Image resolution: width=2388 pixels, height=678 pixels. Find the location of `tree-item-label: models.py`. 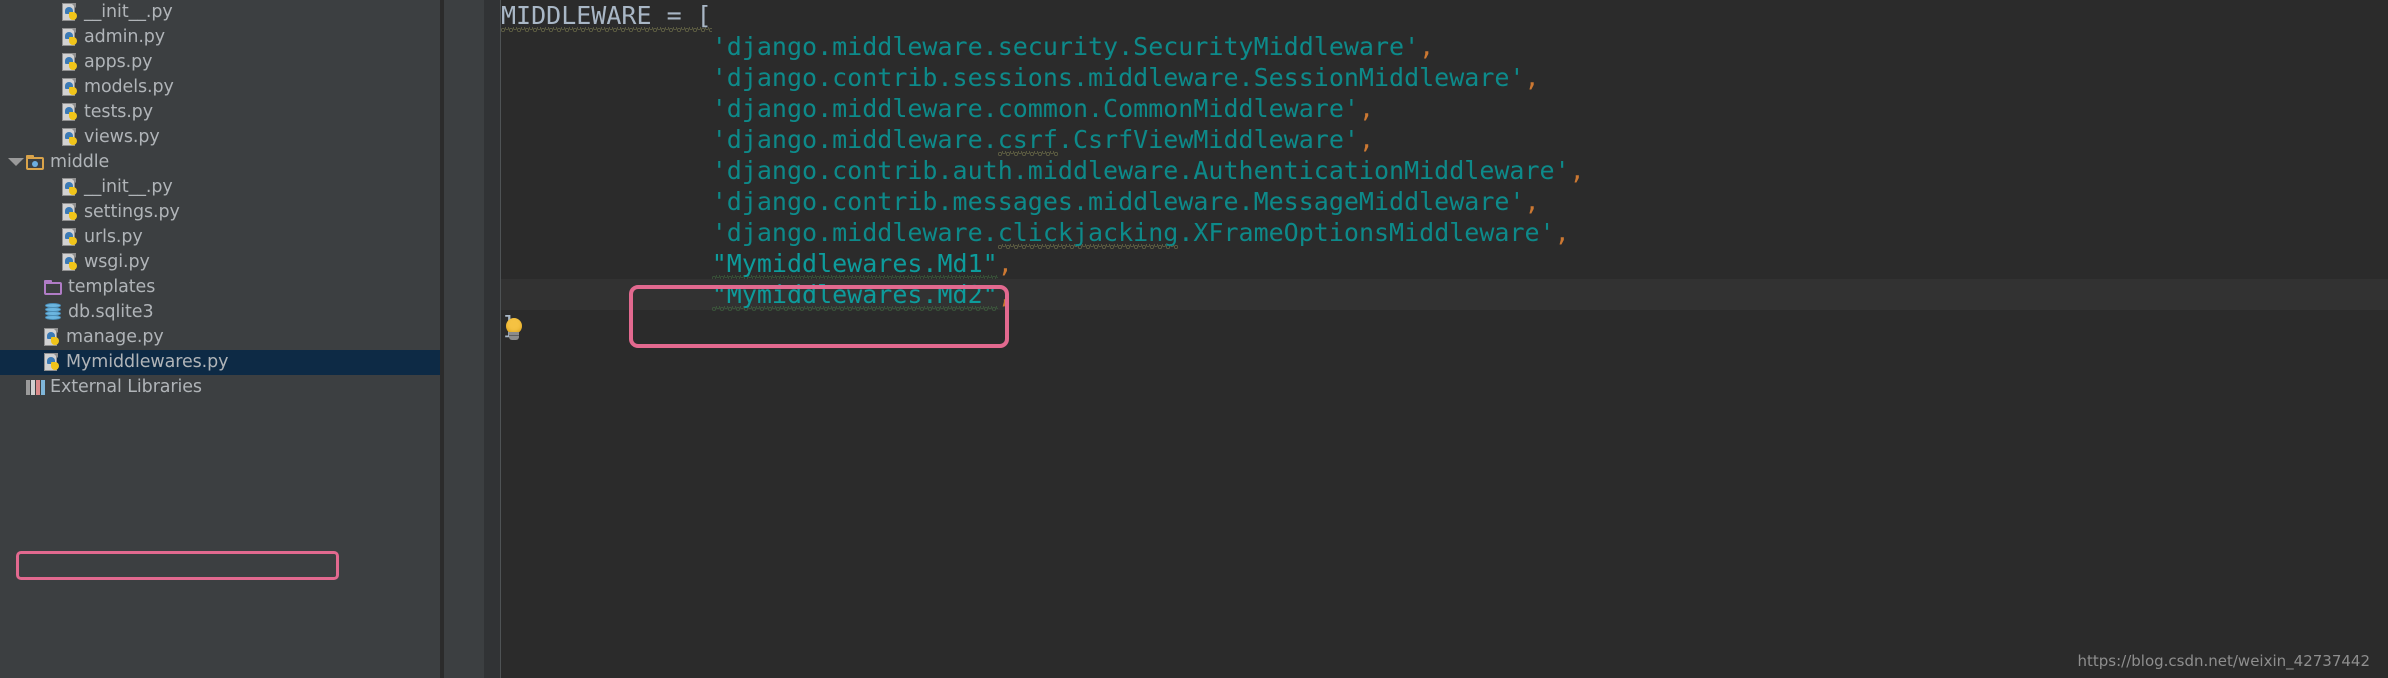

tree-item-label: models.py is located at coordinates (129, 87).